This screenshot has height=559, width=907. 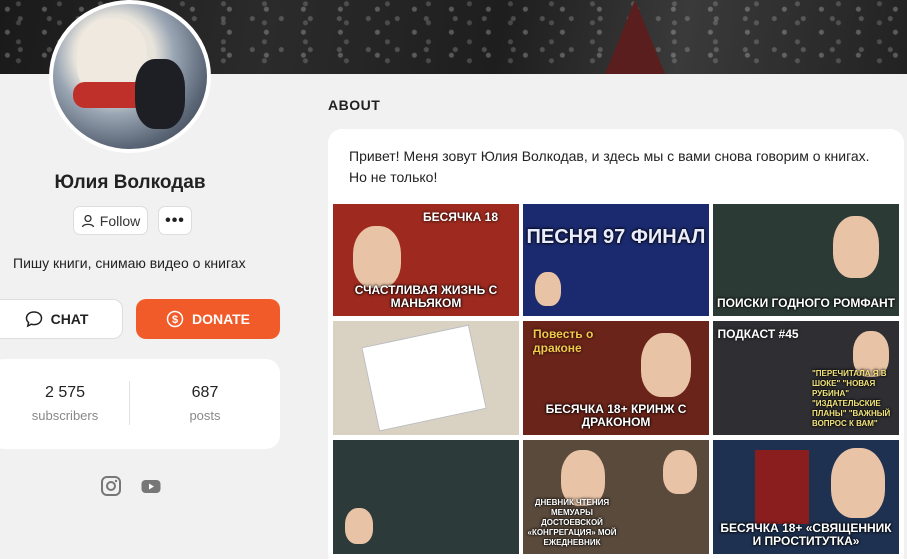 I want to click on chat-label: CHAT, so click(x=69, y=319).